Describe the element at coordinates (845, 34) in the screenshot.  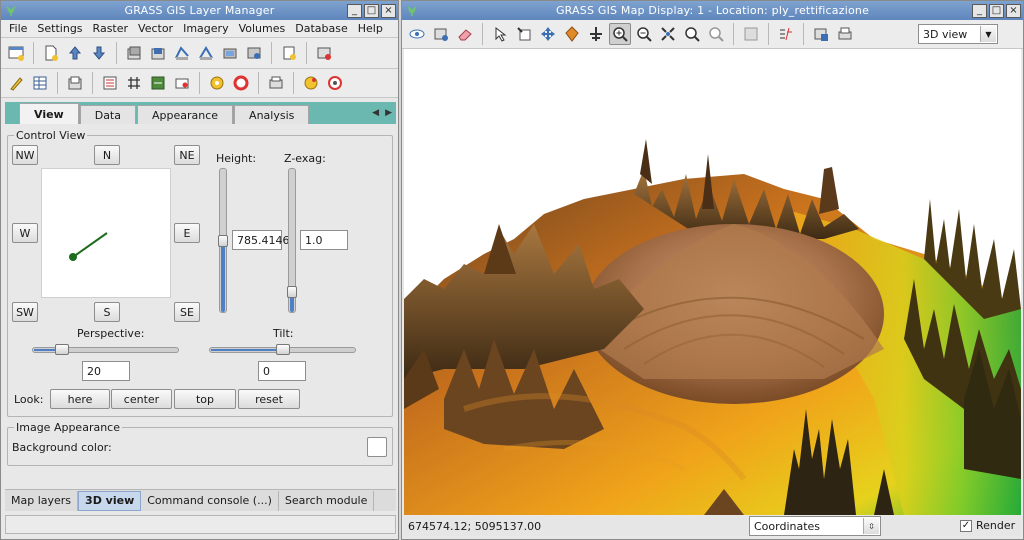
I see `print-map-icon` at that location.